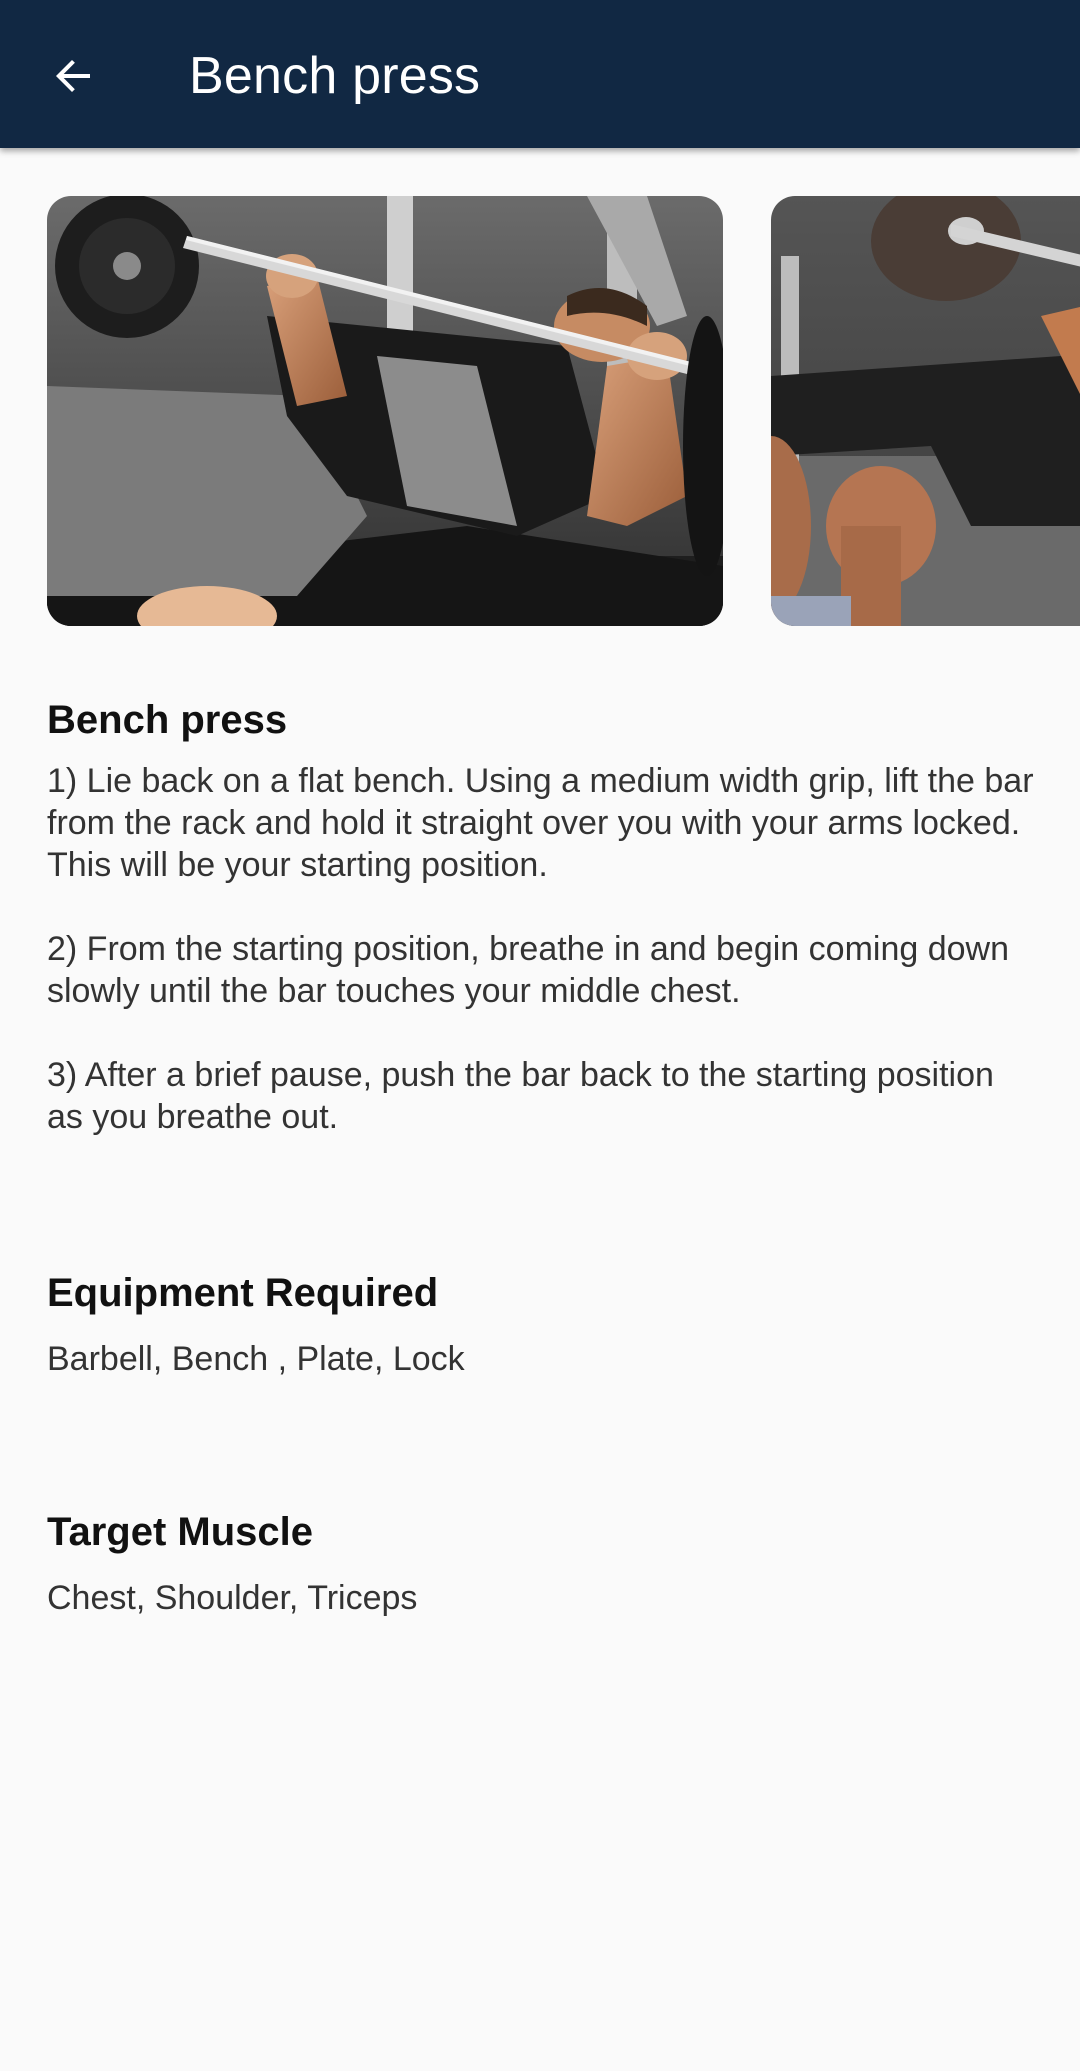 The width and height of the screenshot is (1080, 2071). What do you see at coordinates (180, 1532) in the screenshot?
I see `target-muscle-heading: Target Muscle` at bounding box center [180, 1532].